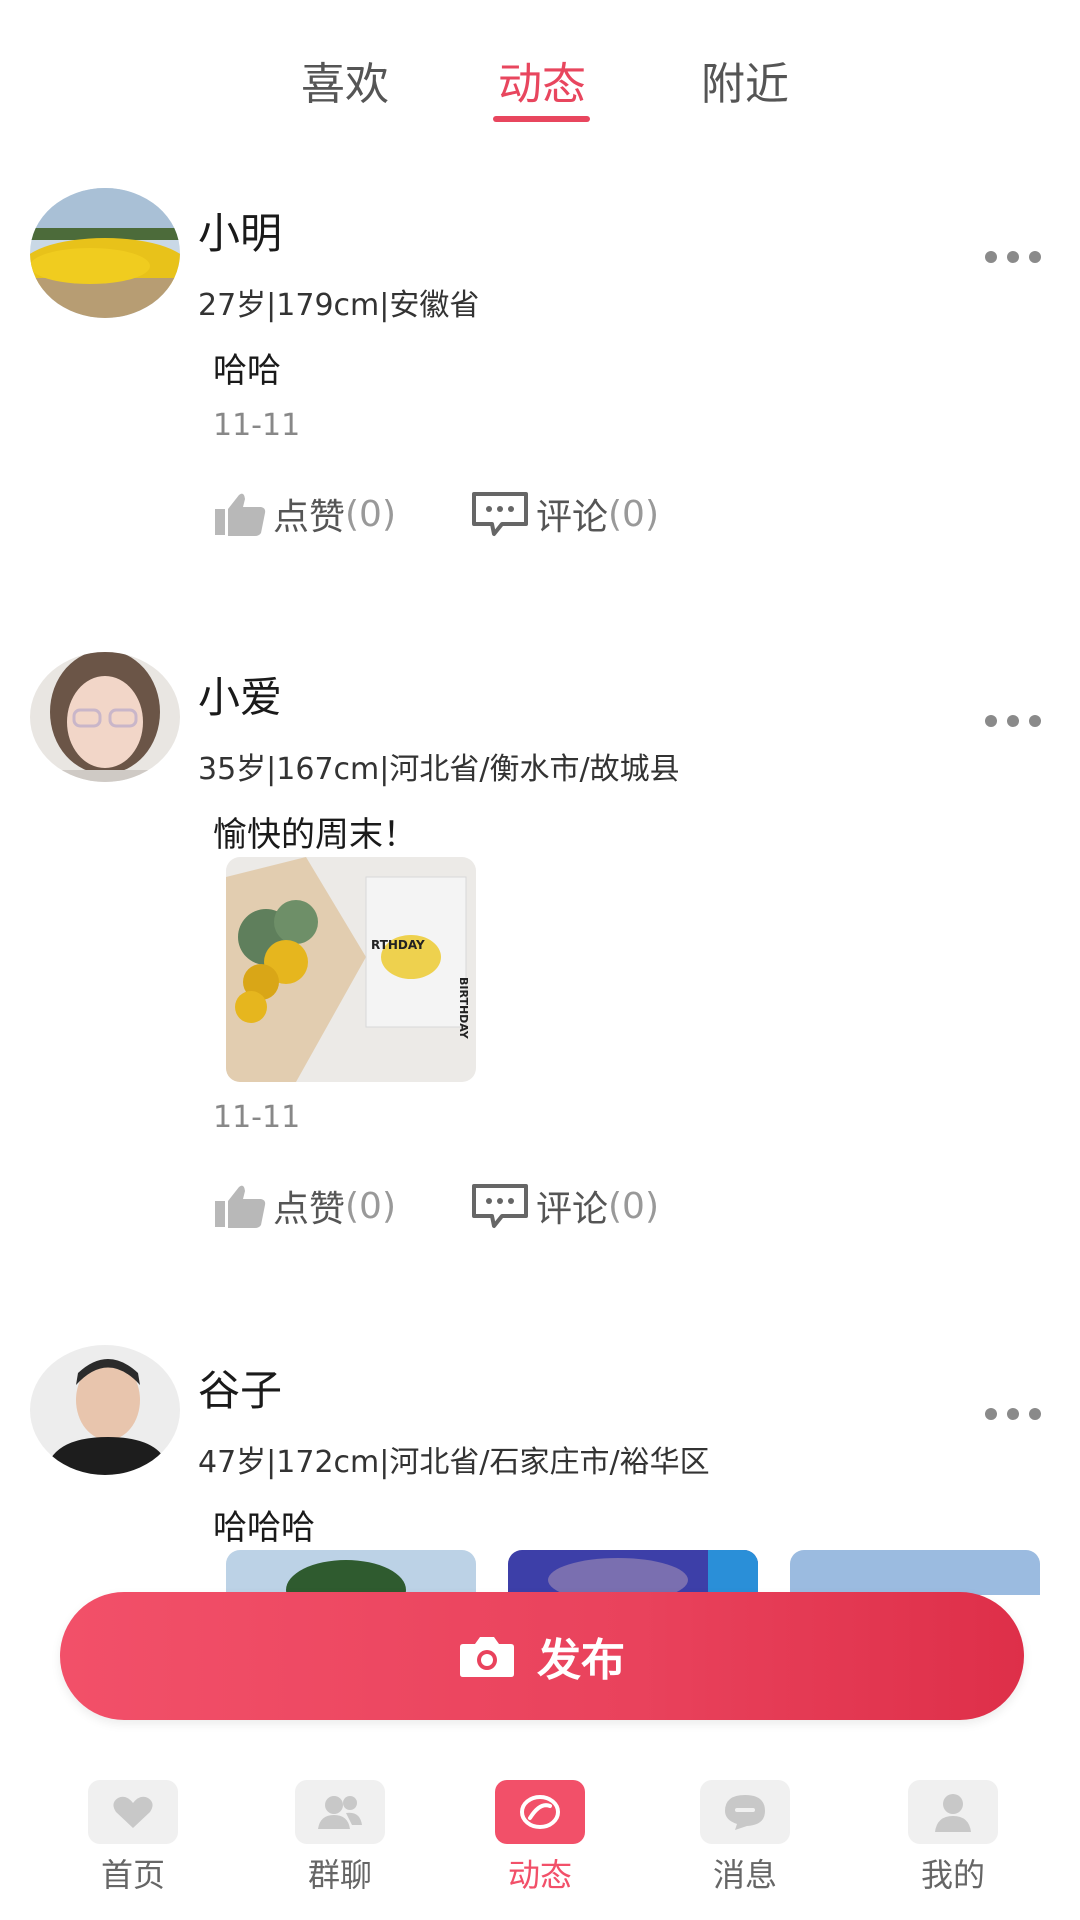 The image size is (1080, 1920). I want to click on feed-post: 谷子 47岁|172cm|河北省/石家庄市/裕华区 哈哈哈, so click(540, 1470).